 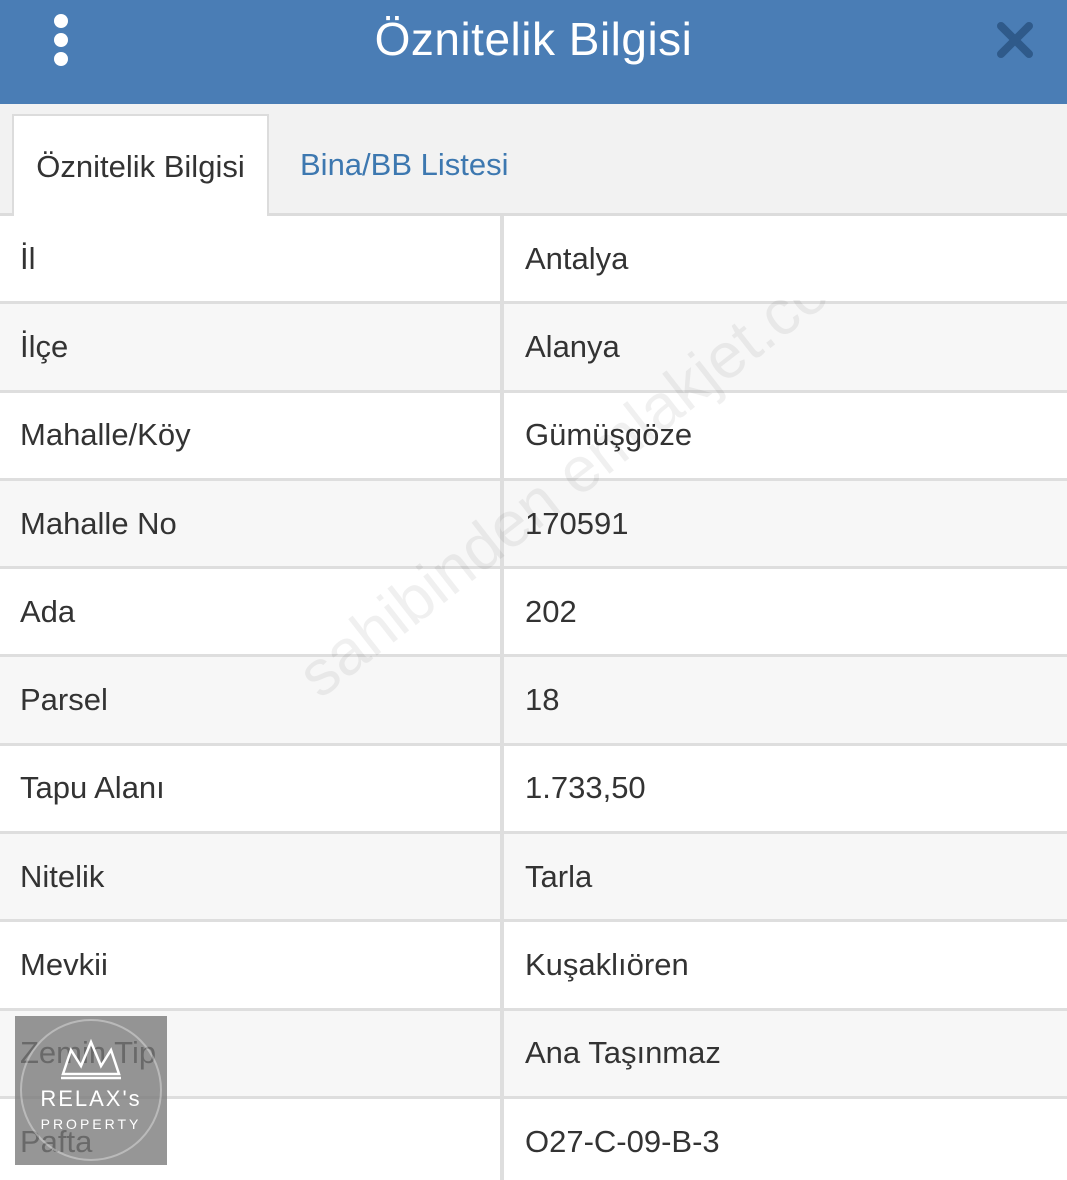 I want to click on row-value: Kuşaklıören, so click(x=607, y=965).